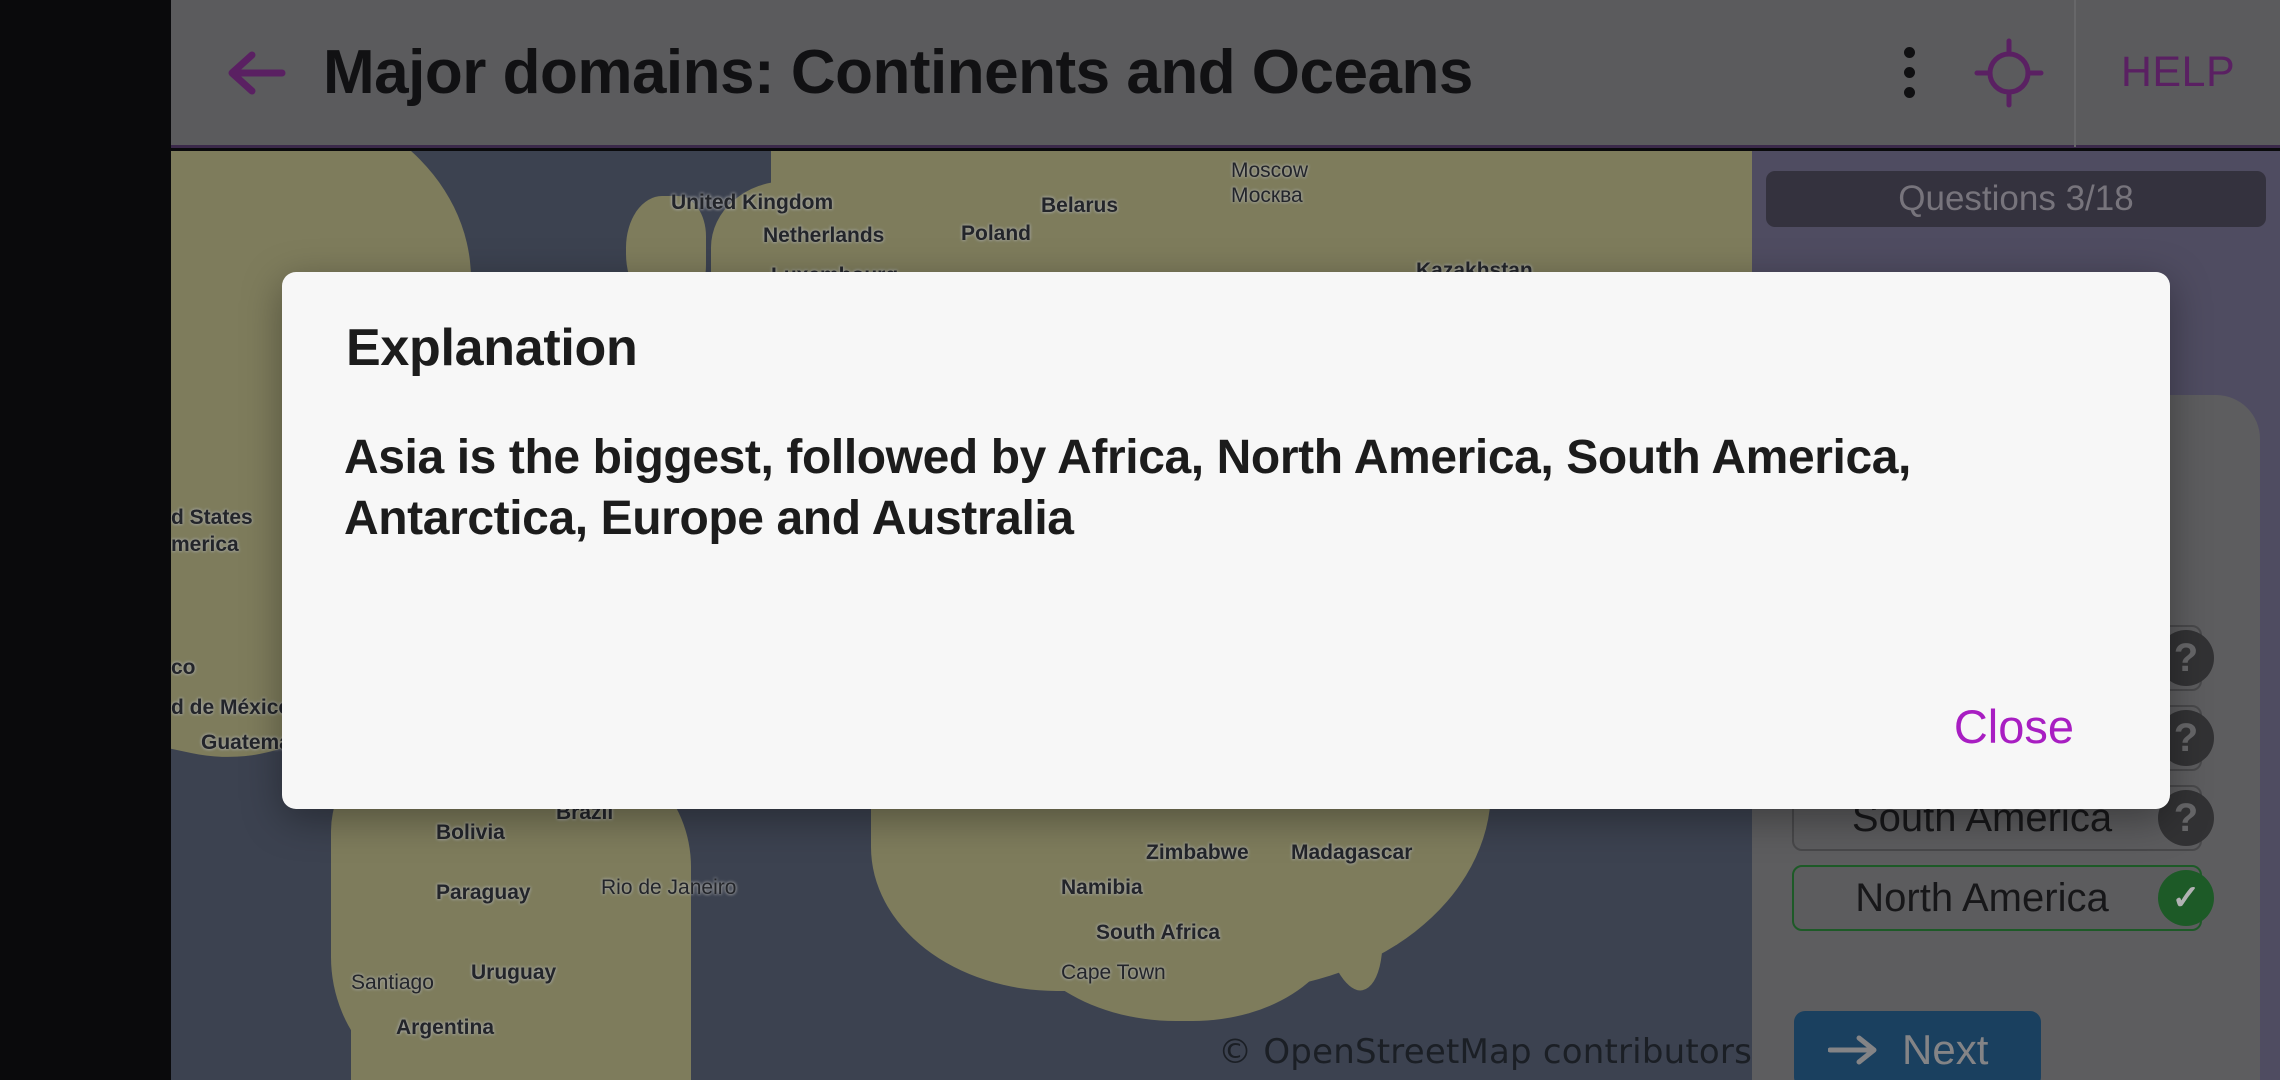  Describe the element at coordinates (1945, 1049) in the screenshot. I see `next-button-label: Next` at that location.